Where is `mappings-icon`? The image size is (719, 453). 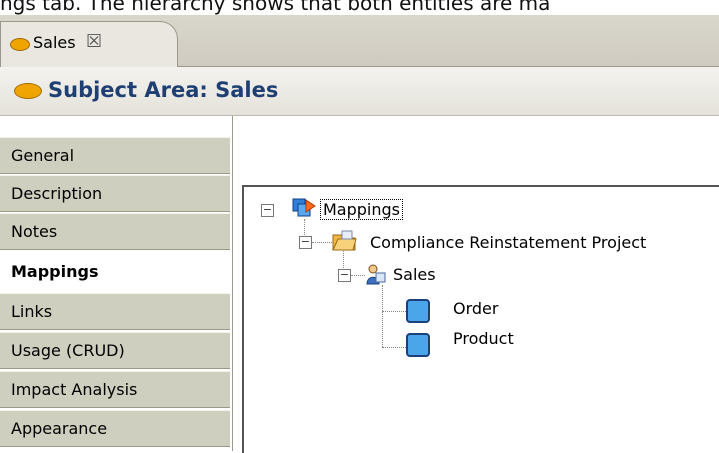 mappings-icon is located at coordinates (304, 207).